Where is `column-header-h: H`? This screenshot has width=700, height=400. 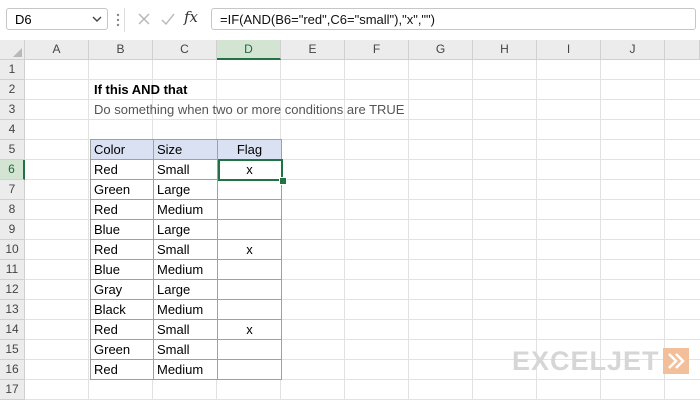
column-header-h: H is located at coordinates (505, 50).